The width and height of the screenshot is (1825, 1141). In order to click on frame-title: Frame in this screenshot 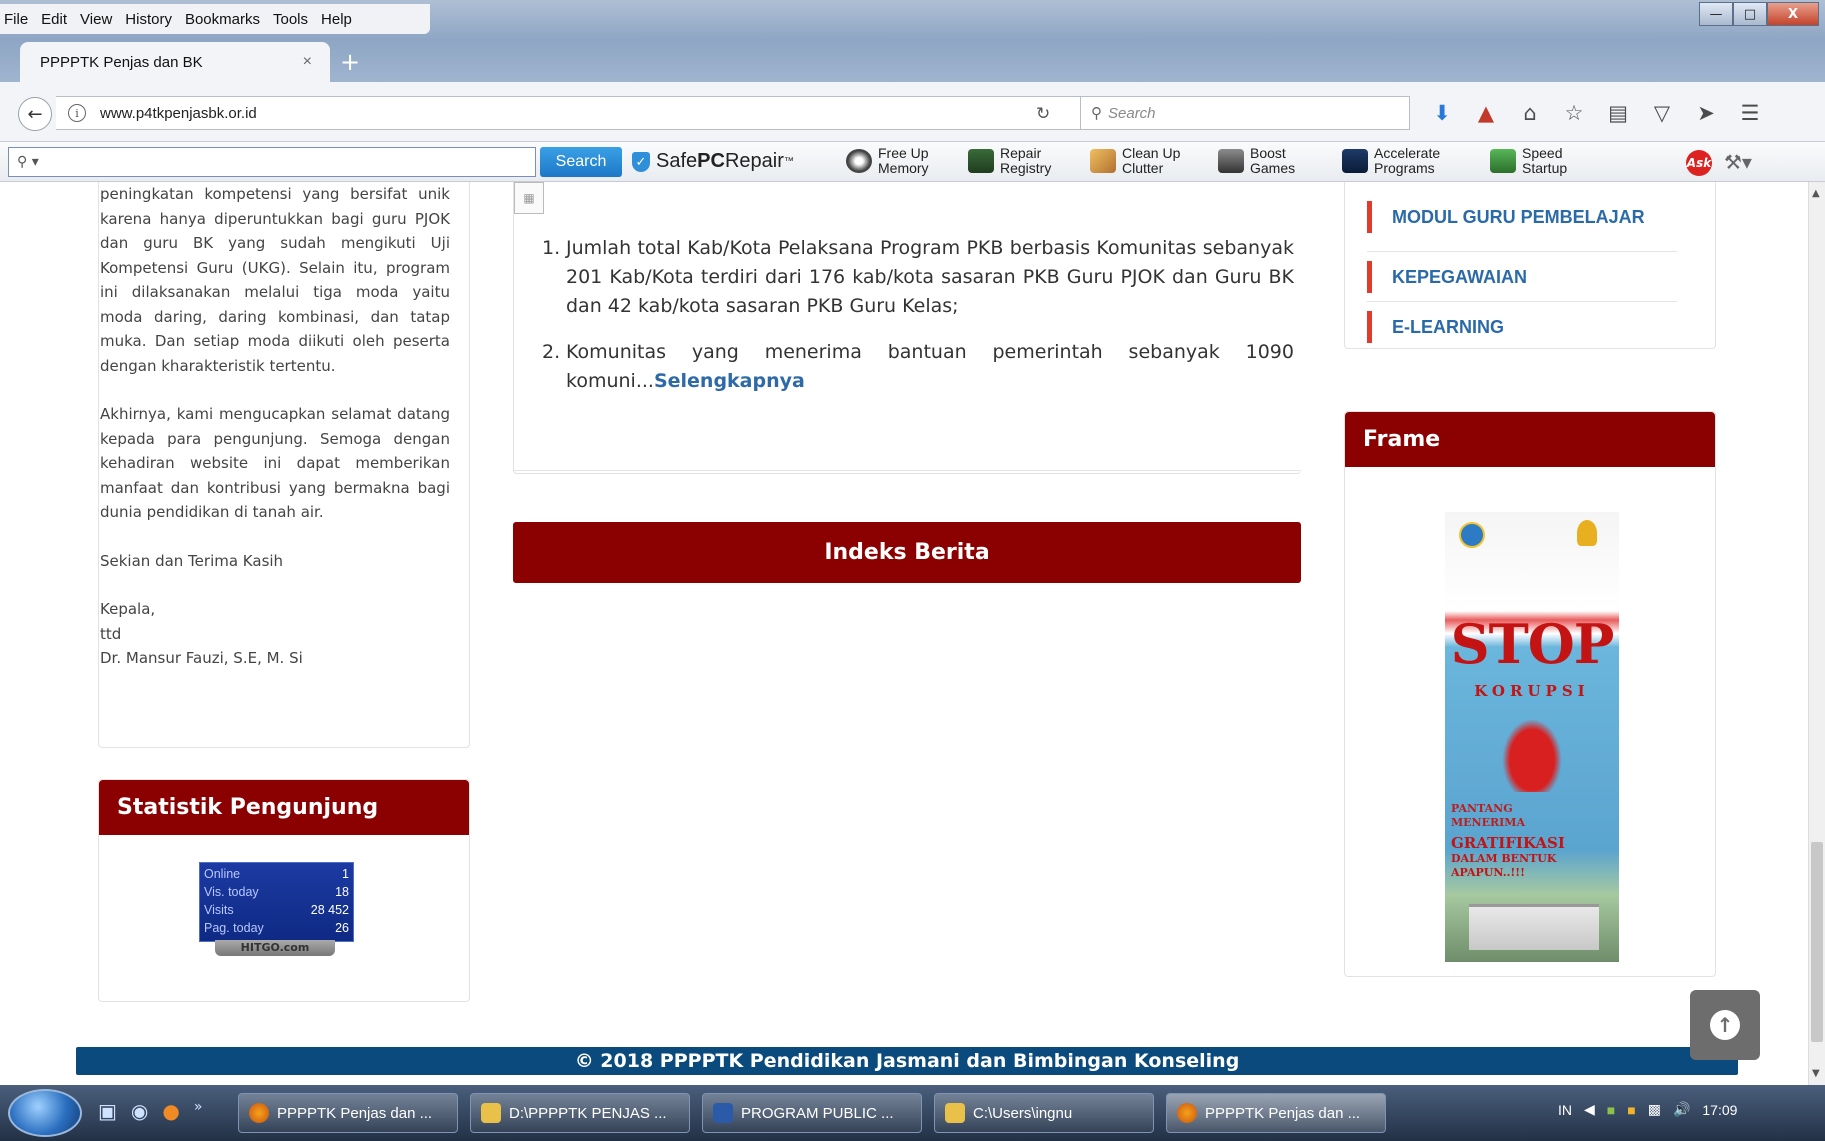, I will do `click(1530, 439)`.